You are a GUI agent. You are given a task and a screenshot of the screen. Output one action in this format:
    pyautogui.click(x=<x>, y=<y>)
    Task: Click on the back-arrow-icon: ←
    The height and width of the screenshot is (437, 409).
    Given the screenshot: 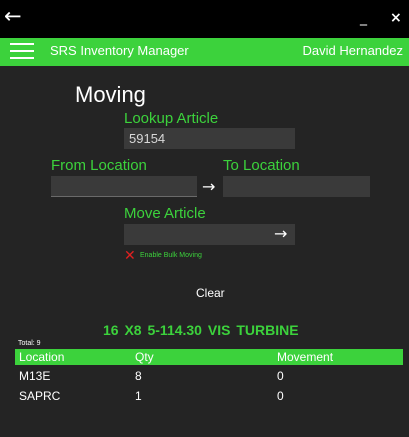 What is the action you would take?
    pyautogui.click(x=16, y=16)
    